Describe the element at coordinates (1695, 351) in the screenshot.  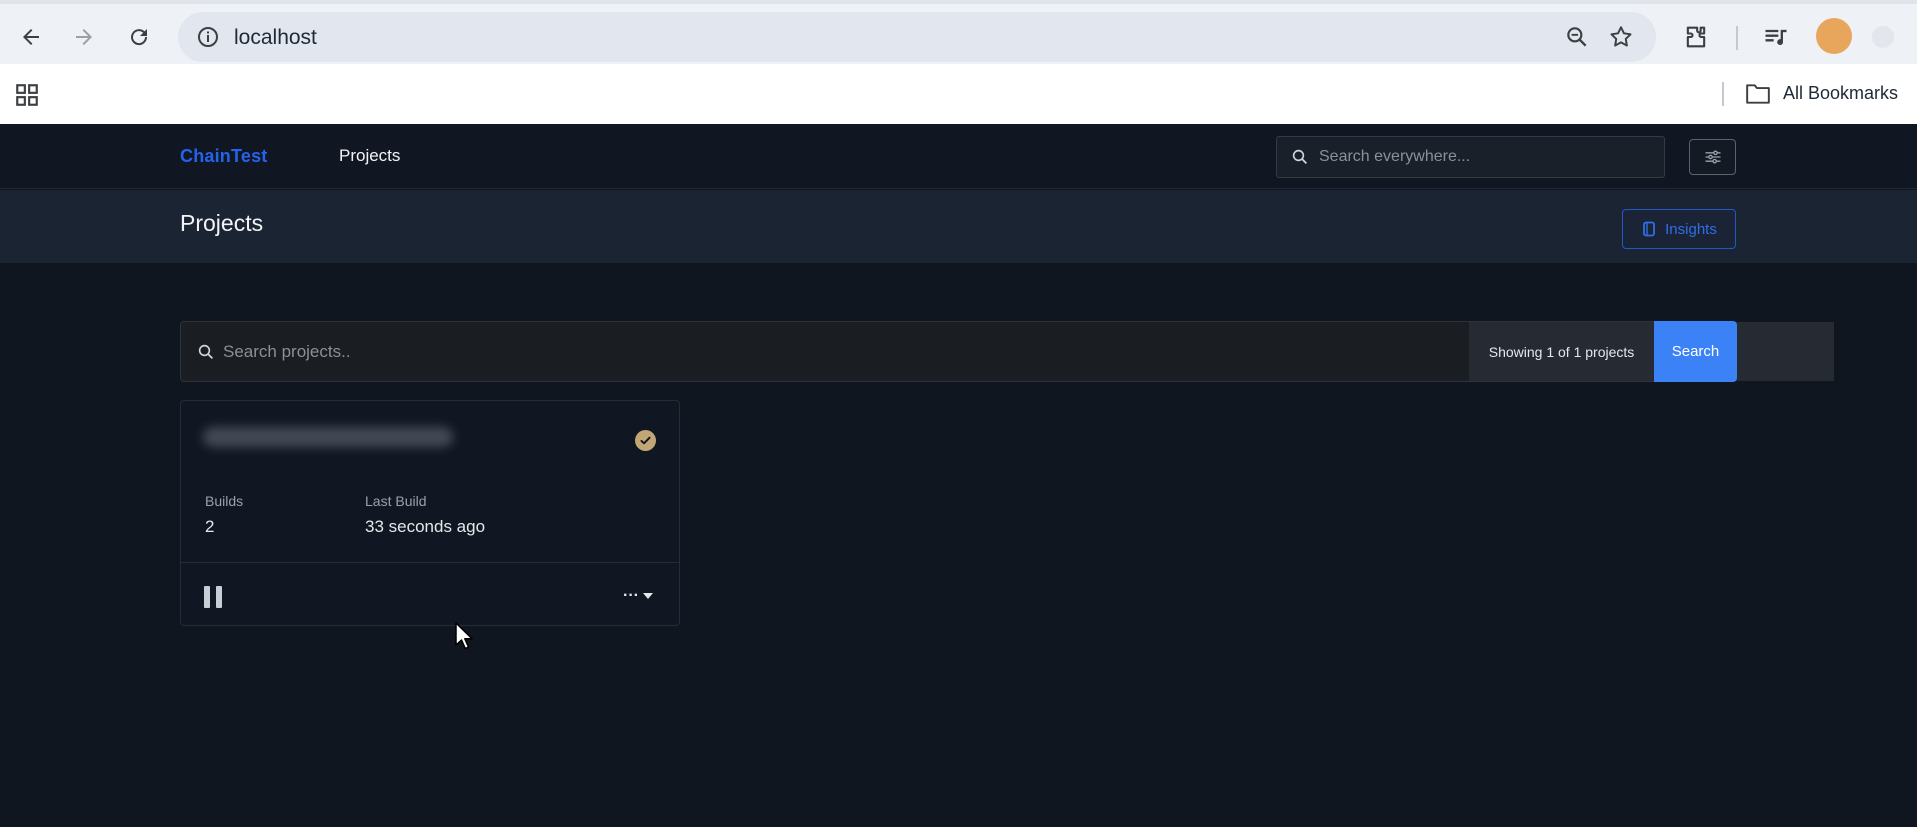
I see `search-button: Search` at that location.